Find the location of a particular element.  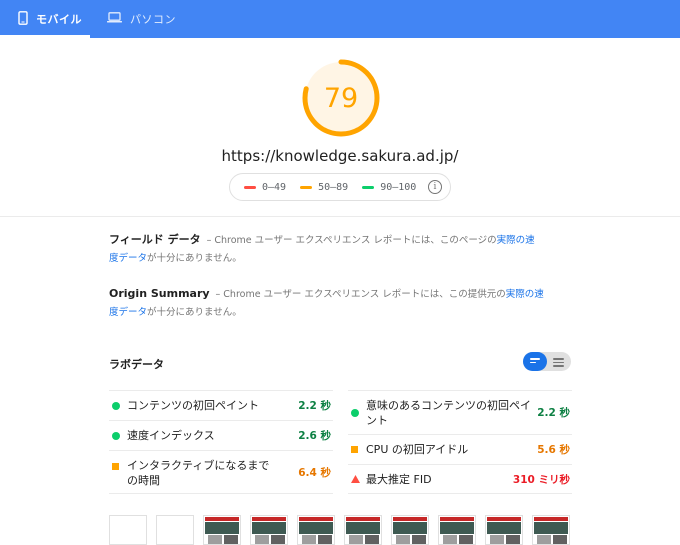

metric-value: 6.4 秒 is located at coordinates (314, 472).